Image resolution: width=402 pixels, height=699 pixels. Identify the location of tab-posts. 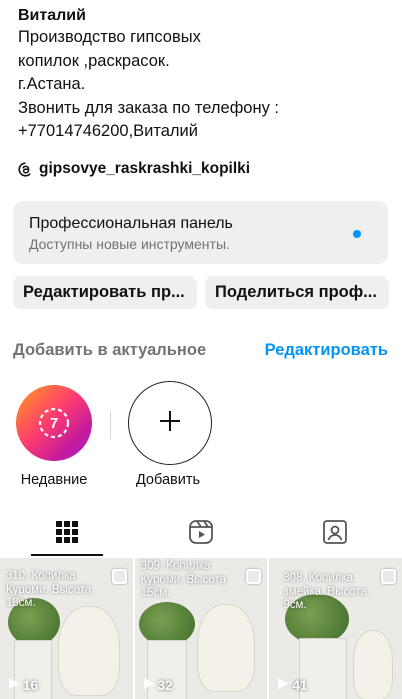
(67, 534).